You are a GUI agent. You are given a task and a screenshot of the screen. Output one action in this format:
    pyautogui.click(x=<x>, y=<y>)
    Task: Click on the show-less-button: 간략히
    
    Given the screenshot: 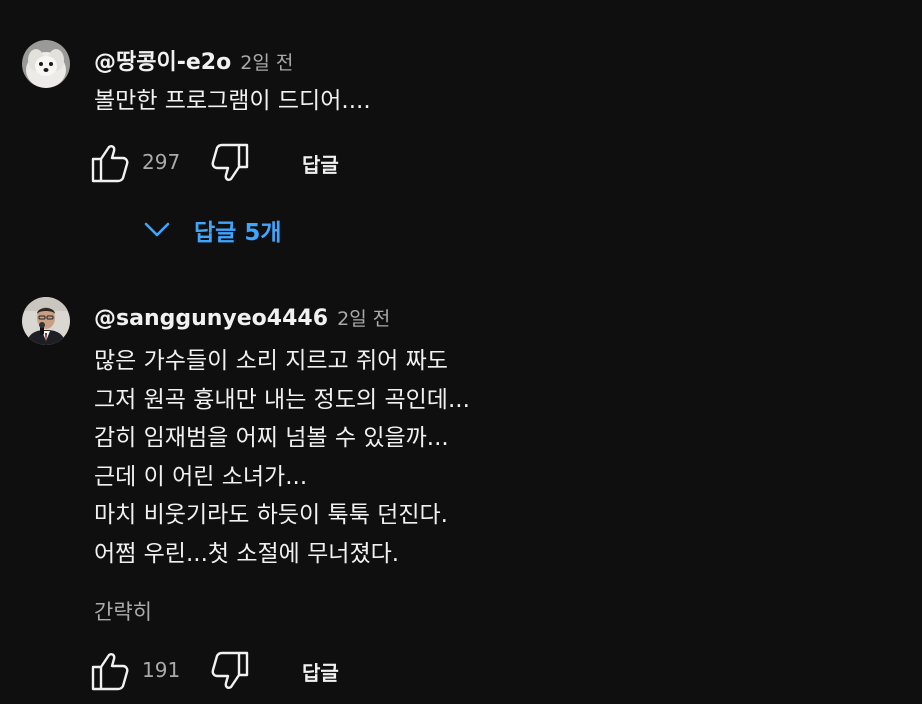 What is the action you would take?
    pyautogui.click(x=123, y=611)
    